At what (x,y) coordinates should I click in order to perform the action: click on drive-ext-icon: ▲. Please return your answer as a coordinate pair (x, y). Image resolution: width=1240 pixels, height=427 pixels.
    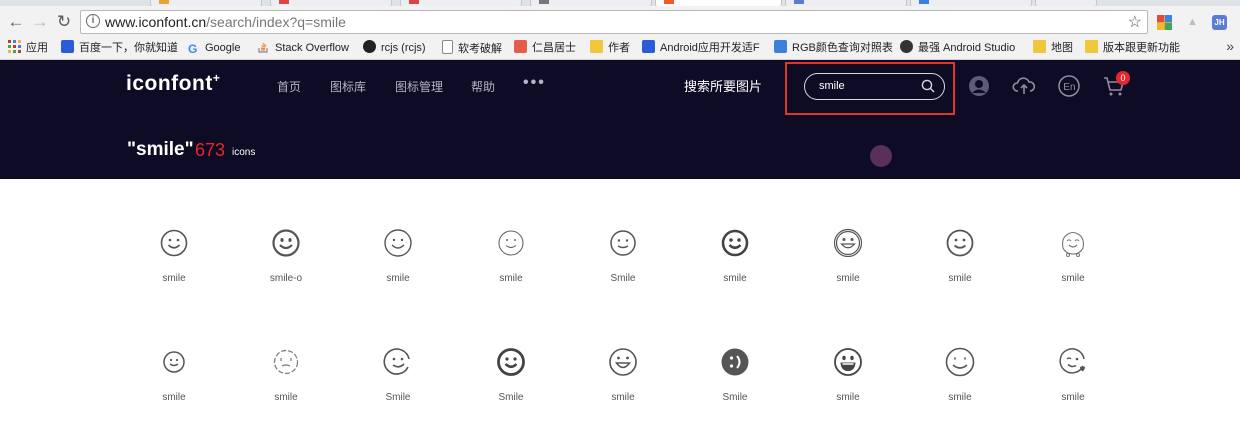
    Looking at the image, I should click on (1192, 22).